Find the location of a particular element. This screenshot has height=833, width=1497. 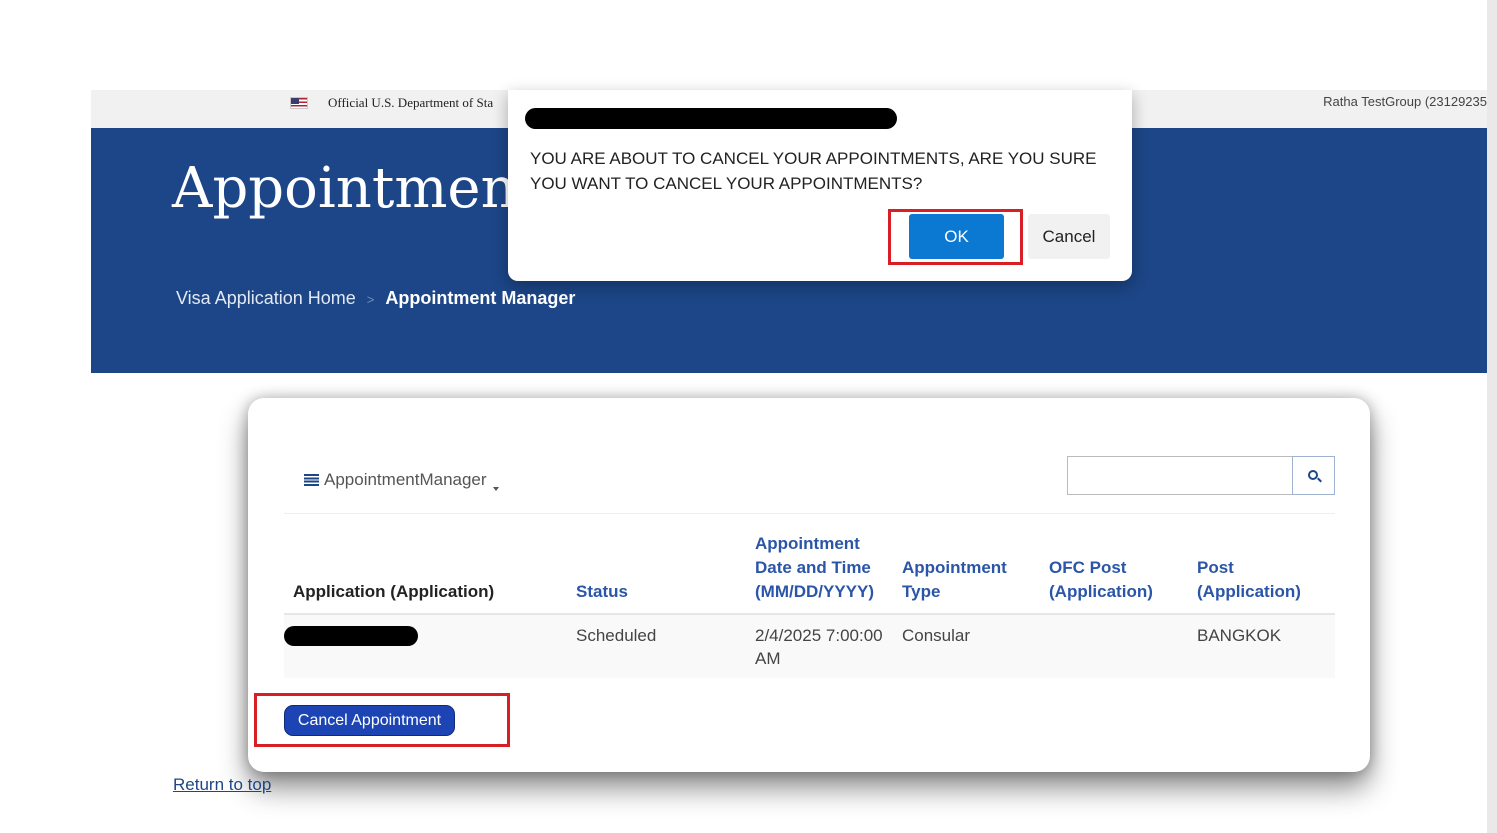

list-icon is located at coordinates (311, 480).